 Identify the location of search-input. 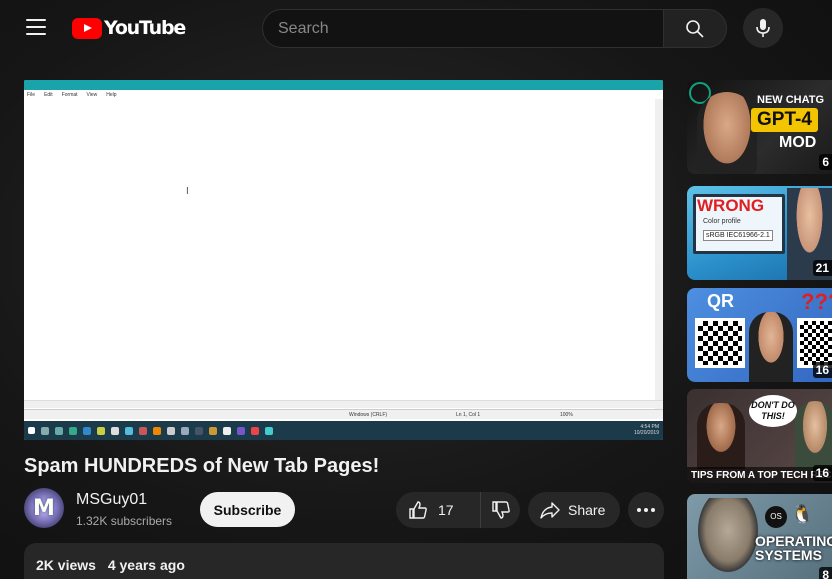
(463, 28).